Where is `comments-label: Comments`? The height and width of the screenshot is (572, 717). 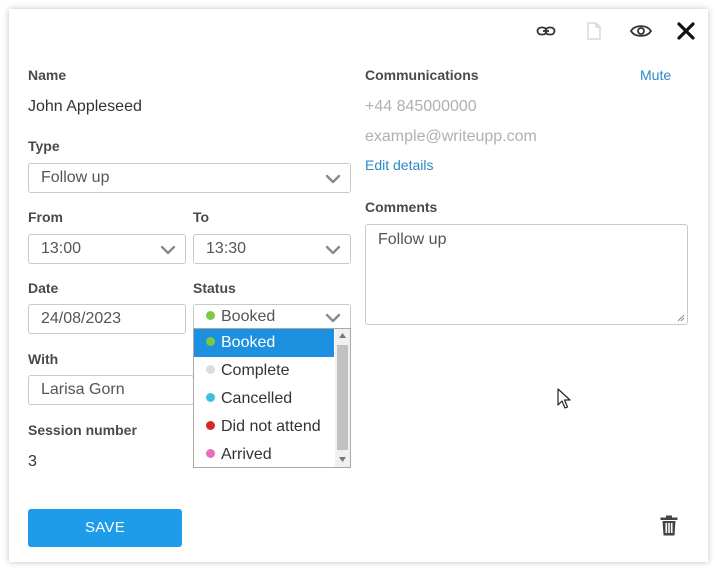 comments-label: Comments is located at coordinates (401, 207).